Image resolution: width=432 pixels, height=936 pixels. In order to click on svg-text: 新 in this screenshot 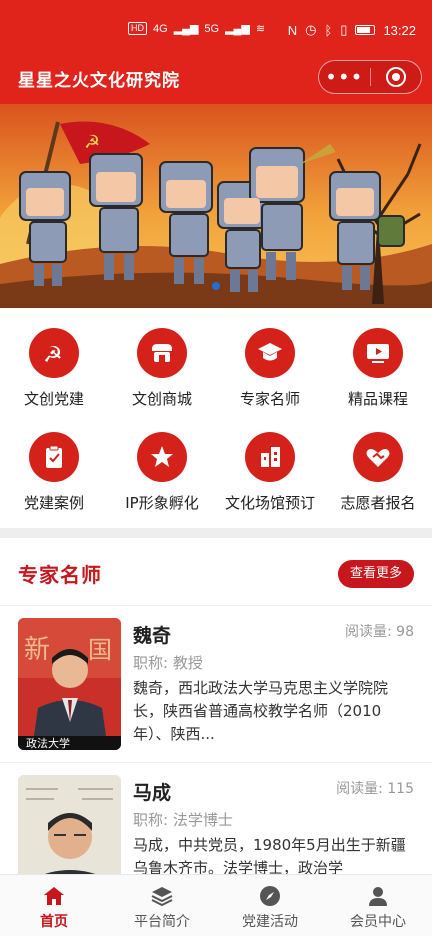, I will do `click(37, 650)`.